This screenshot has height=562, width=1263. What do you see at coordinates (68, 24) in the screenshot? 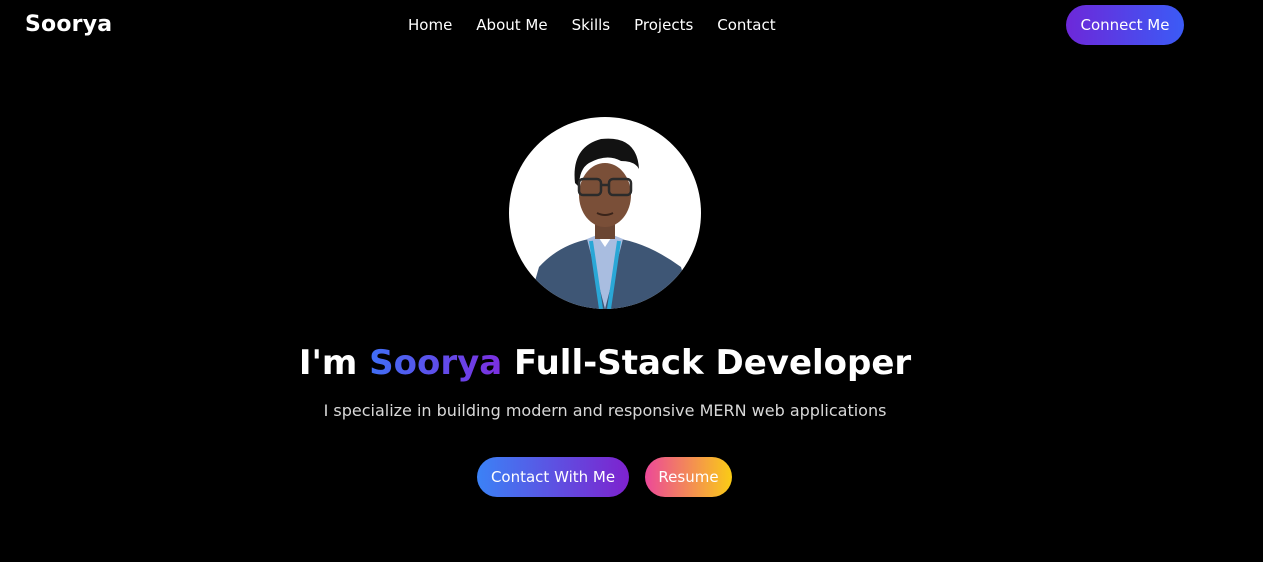
I see `site-logo: Soorya` at bounding box center [68, 24].